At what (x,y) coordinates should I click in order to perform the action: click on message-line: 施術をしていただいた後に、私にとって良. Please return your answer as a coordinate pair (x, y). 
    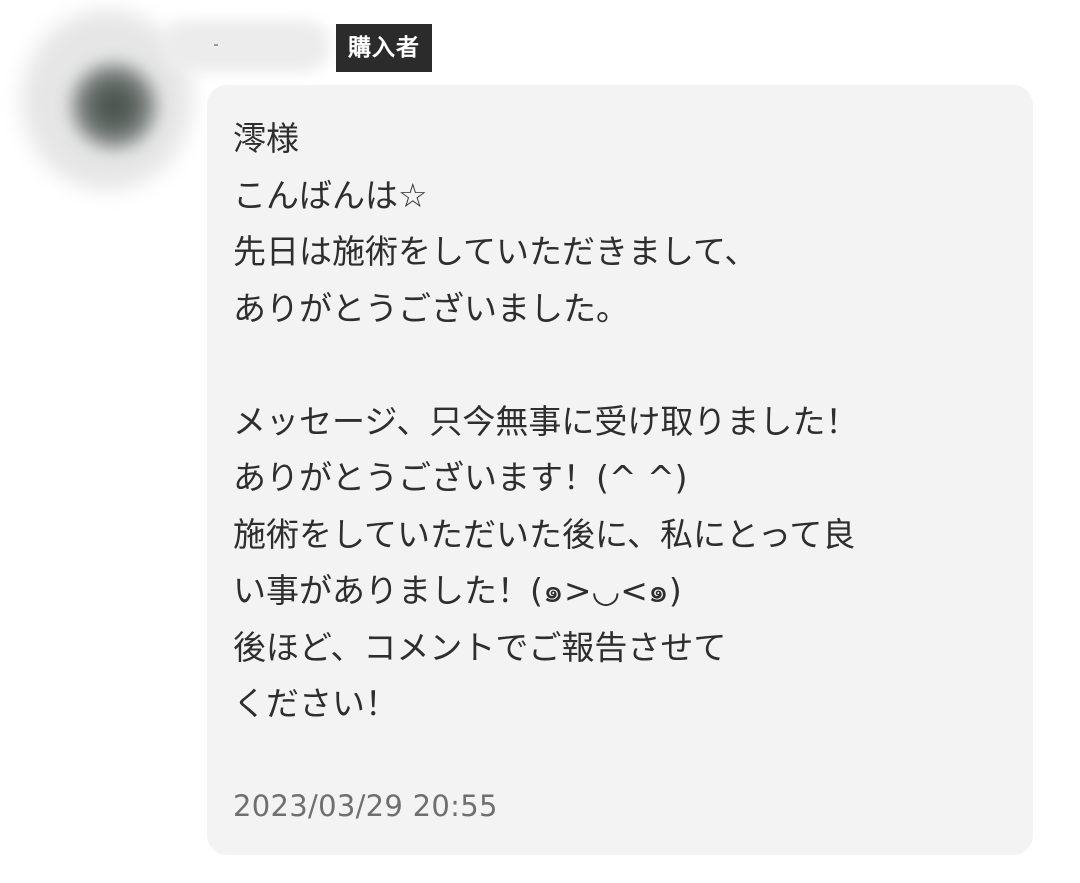
    Looking at the image, I should click on (544, 534).